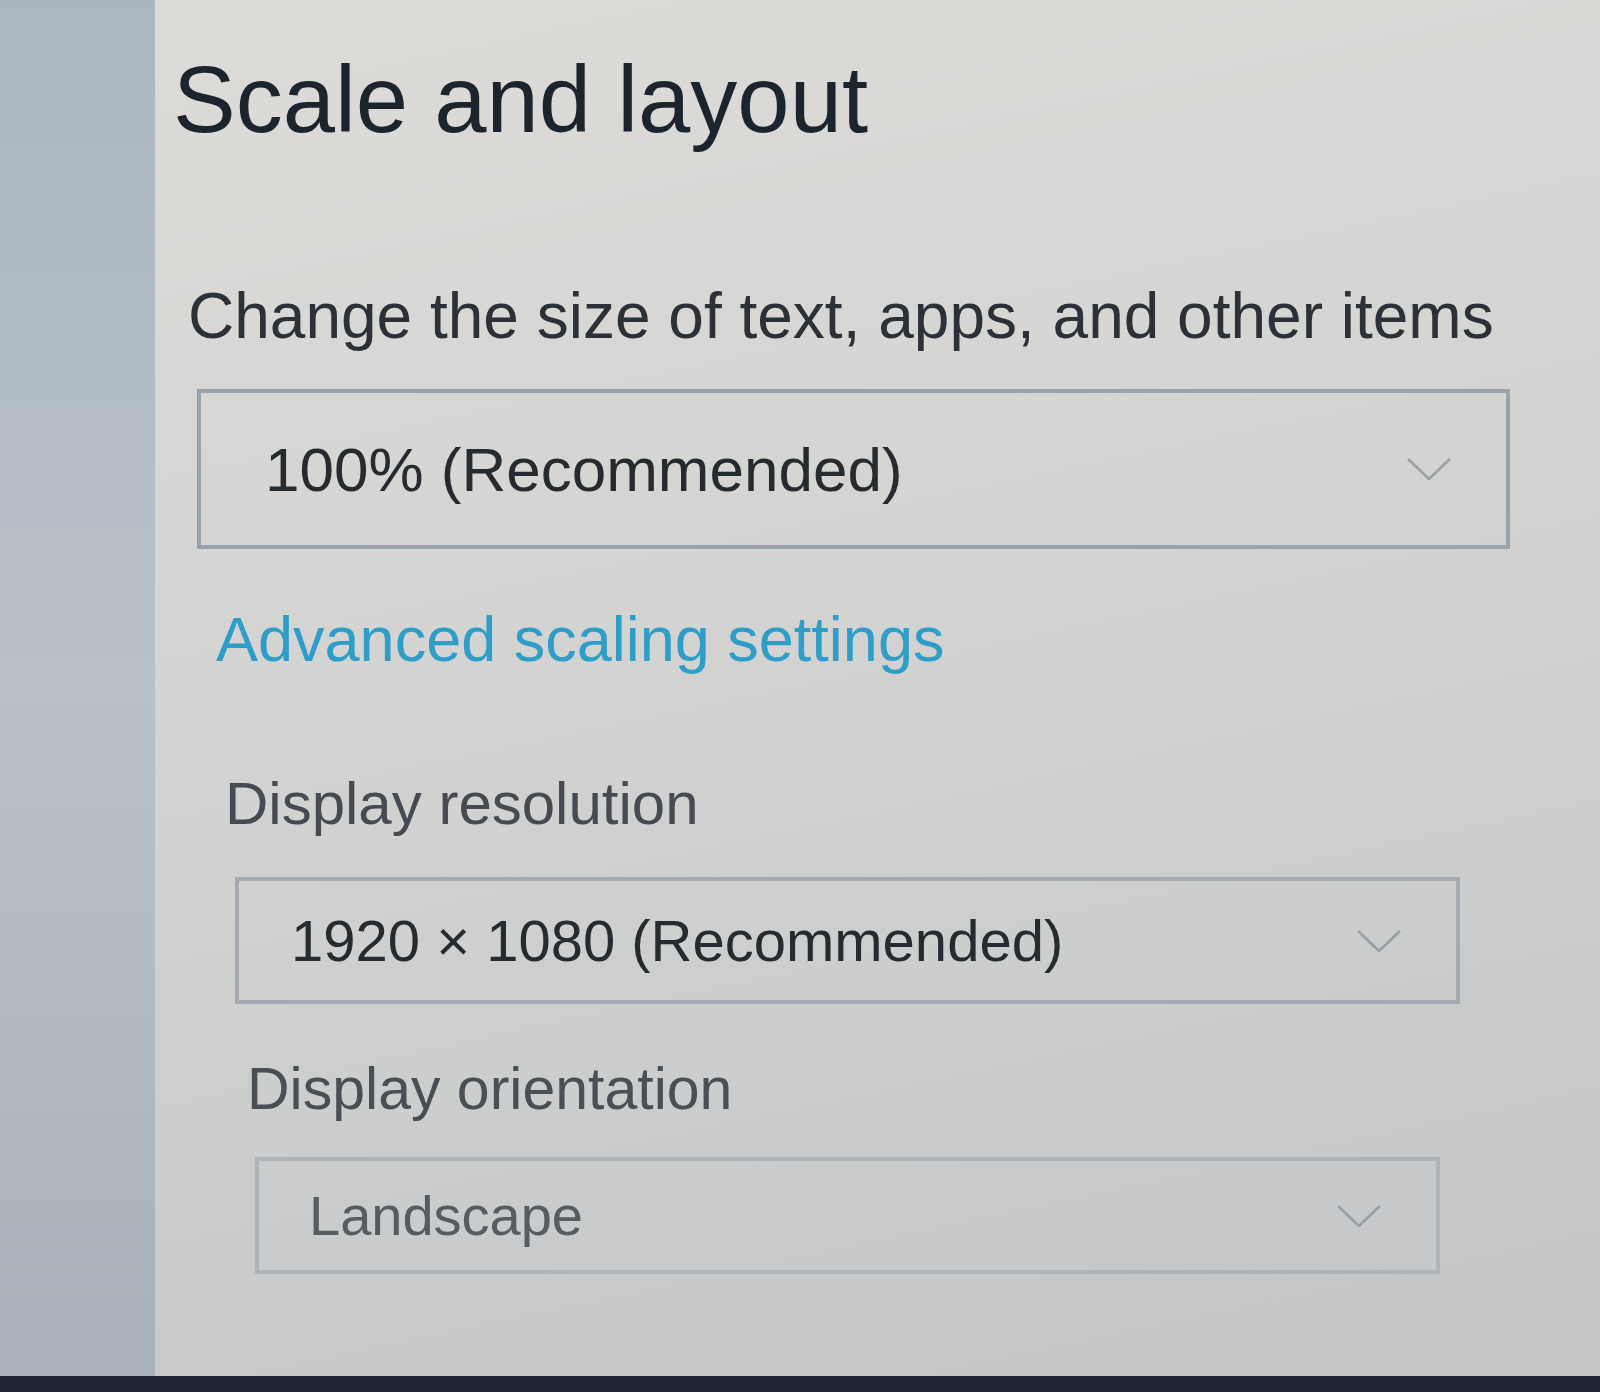 The height and width of the screenshot is (1392, 1600). Describe the element at coordinates (490, 1089) in the screenshot. I see `setting-label: Display orientation` at that location.